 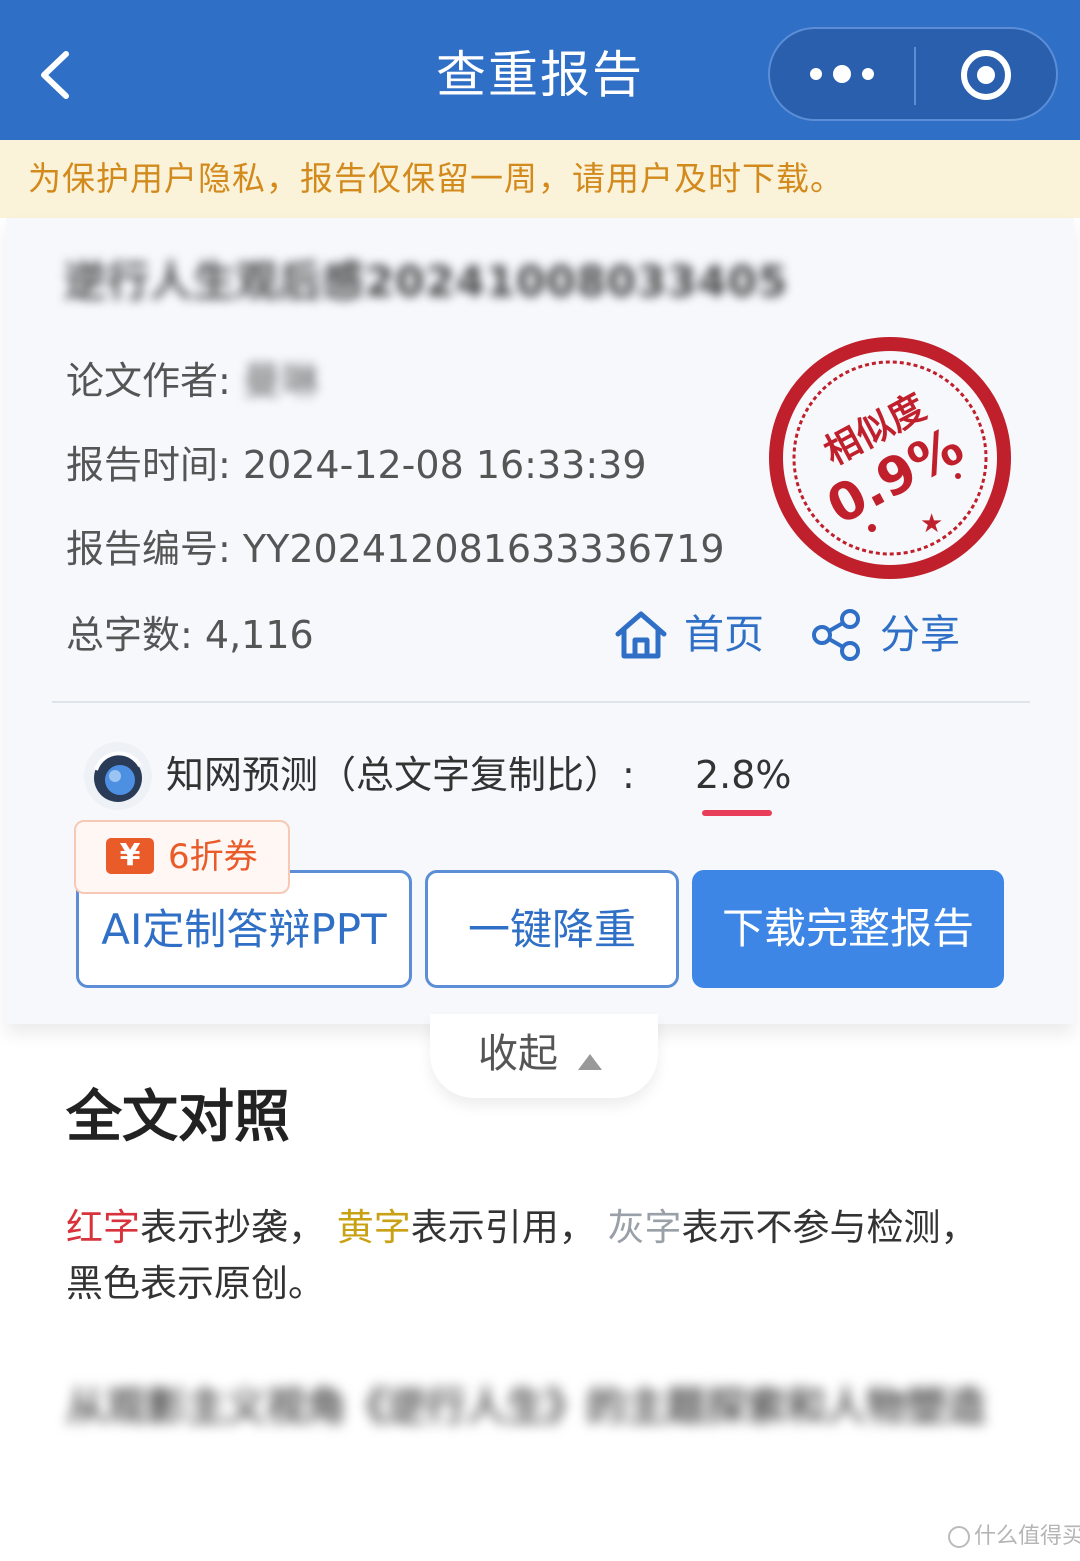 What do you see at coordinates (103, 1227) in the screenshot?
I see `legend-red-word: 红字` at bounding box center [103, 1227].